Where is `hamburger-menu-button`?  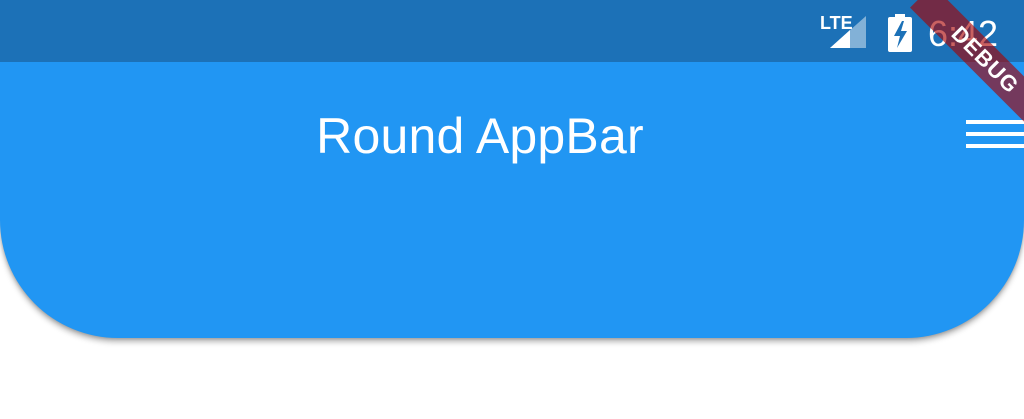
hamburger-menu-button is located at coordinates (992, 135).